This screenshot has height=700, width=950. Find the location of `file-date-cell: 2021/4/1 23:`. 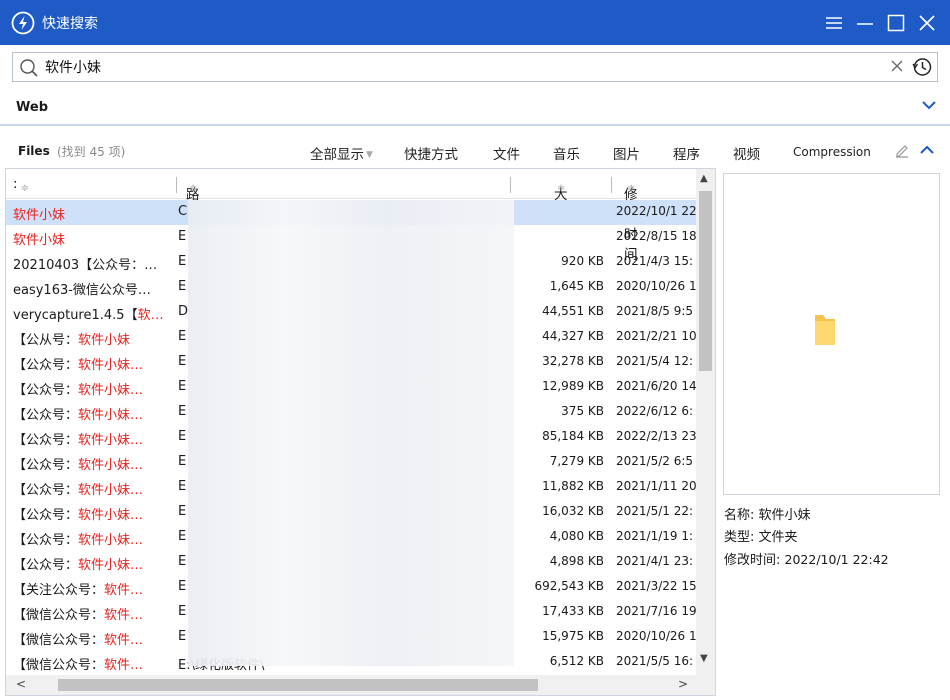

file-date-cell: 2021/4/1 23: is located at coordinates (655, 561).